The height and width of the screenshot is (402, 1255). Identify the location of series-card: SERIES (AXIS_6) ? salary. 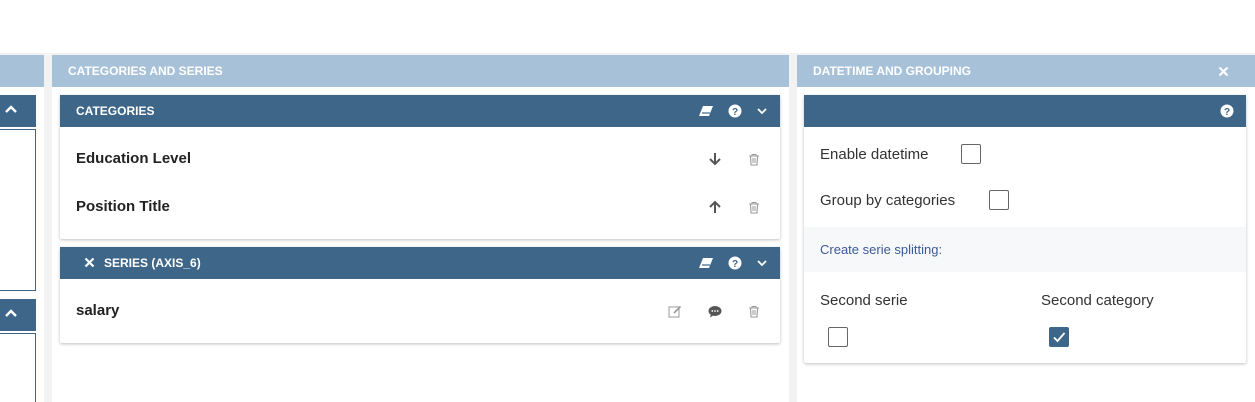
(420, 295).